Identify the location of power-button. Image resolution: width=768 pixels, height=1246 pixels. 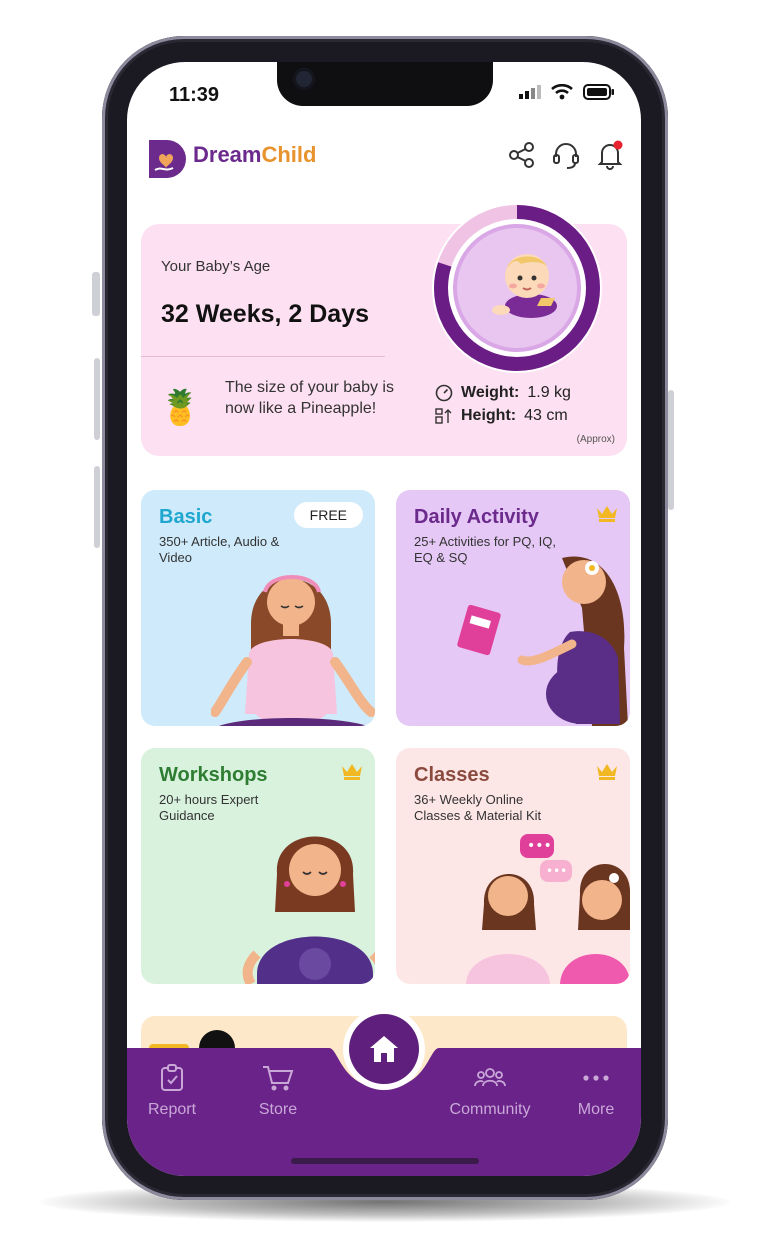
(671, 450).